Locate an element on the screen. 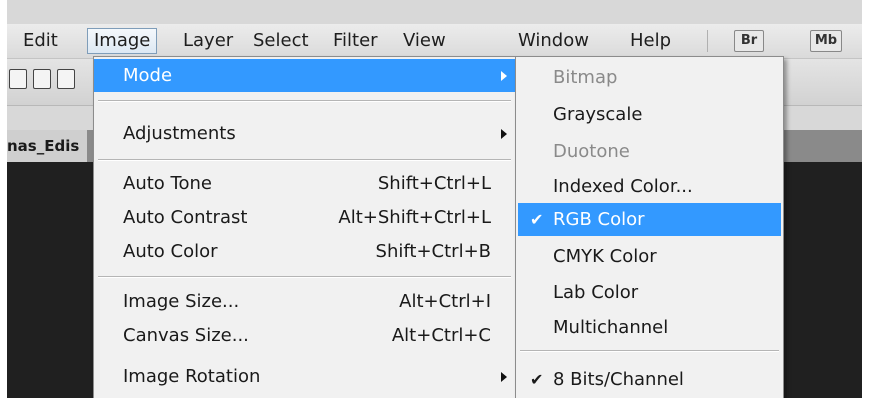 This screenshot has height=398, width=869. mode-bitmap: Bitmap is located at coordinates (649, 77).